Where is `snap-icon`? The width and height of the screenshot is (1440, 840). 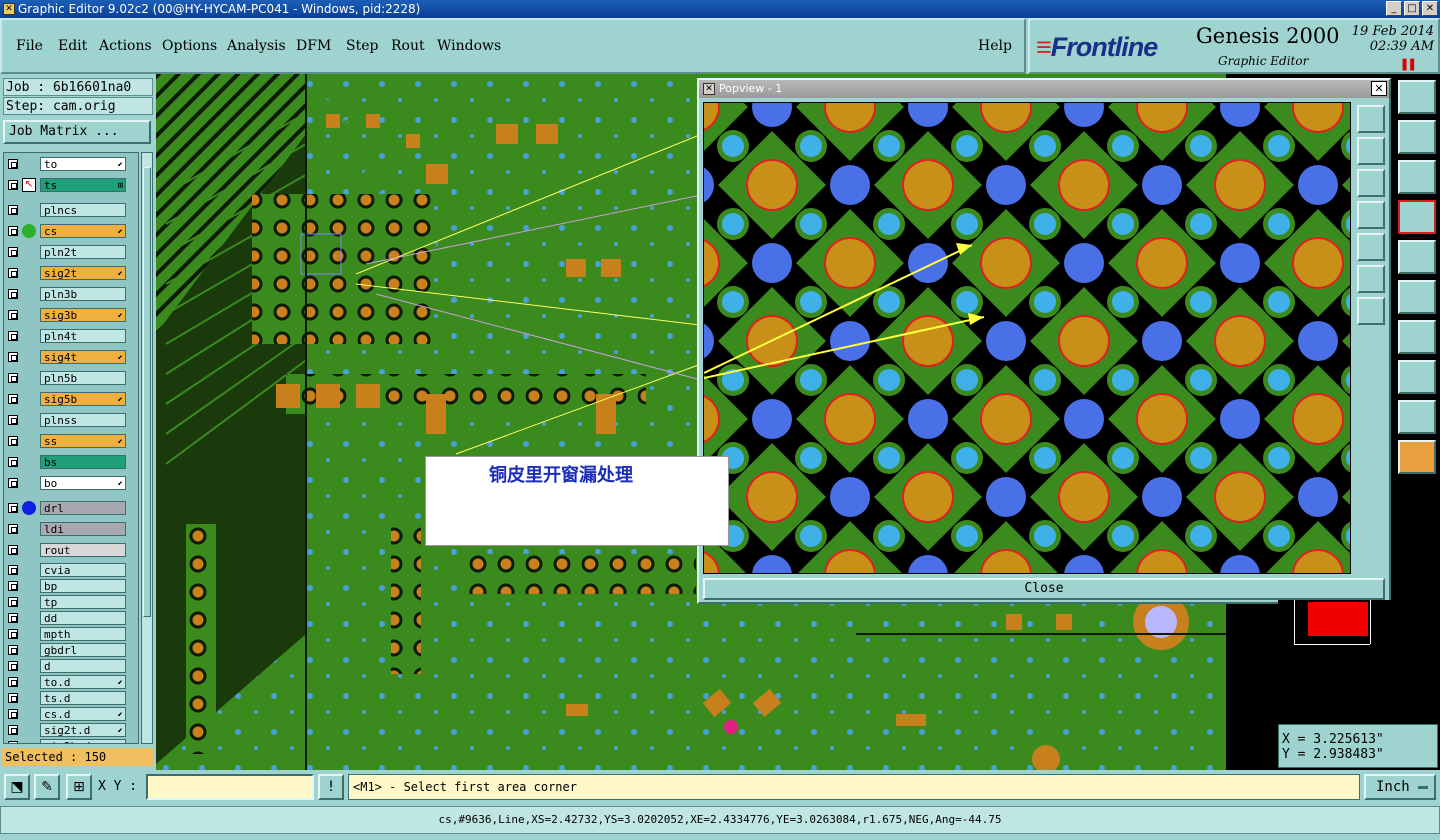
snap-icon is located at coordinates (1417, 137).